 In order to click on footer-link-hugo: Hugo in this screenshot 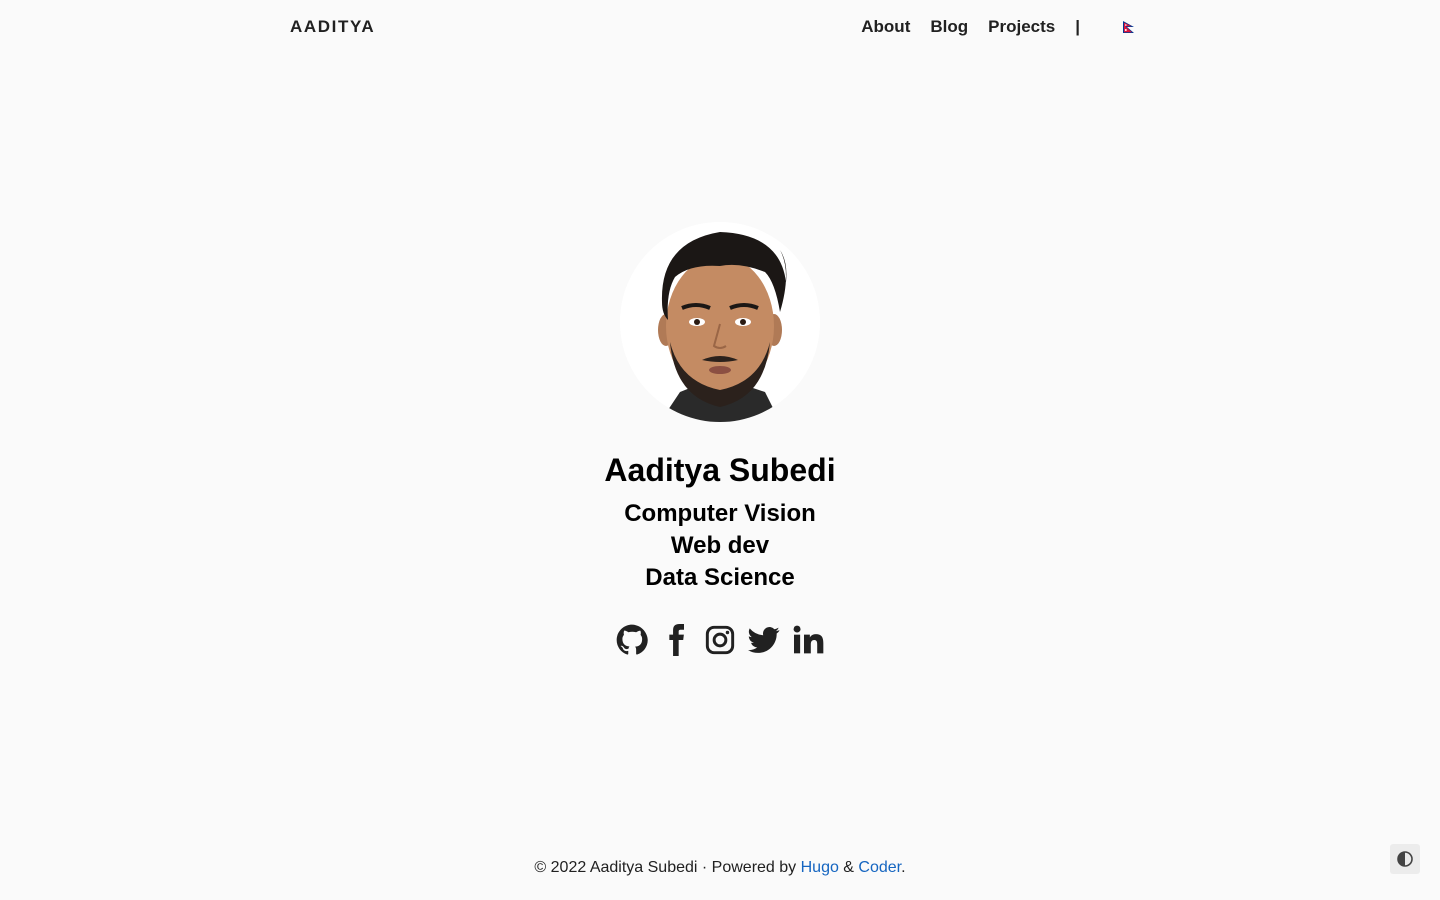, I will do `click(820, 867)`.